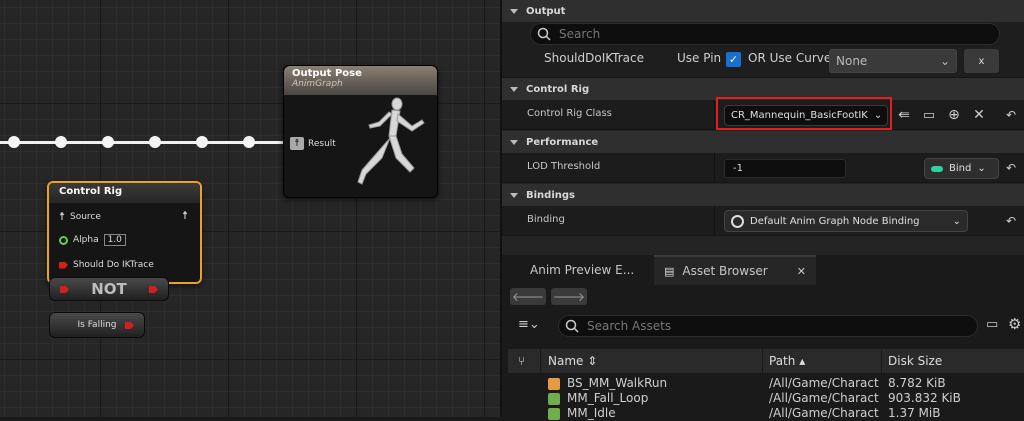 This screenshot has width=1024, height=421. I want to click on output-pose-node: Output Pose AnimGraph ☨ Result, so click(360, 131).